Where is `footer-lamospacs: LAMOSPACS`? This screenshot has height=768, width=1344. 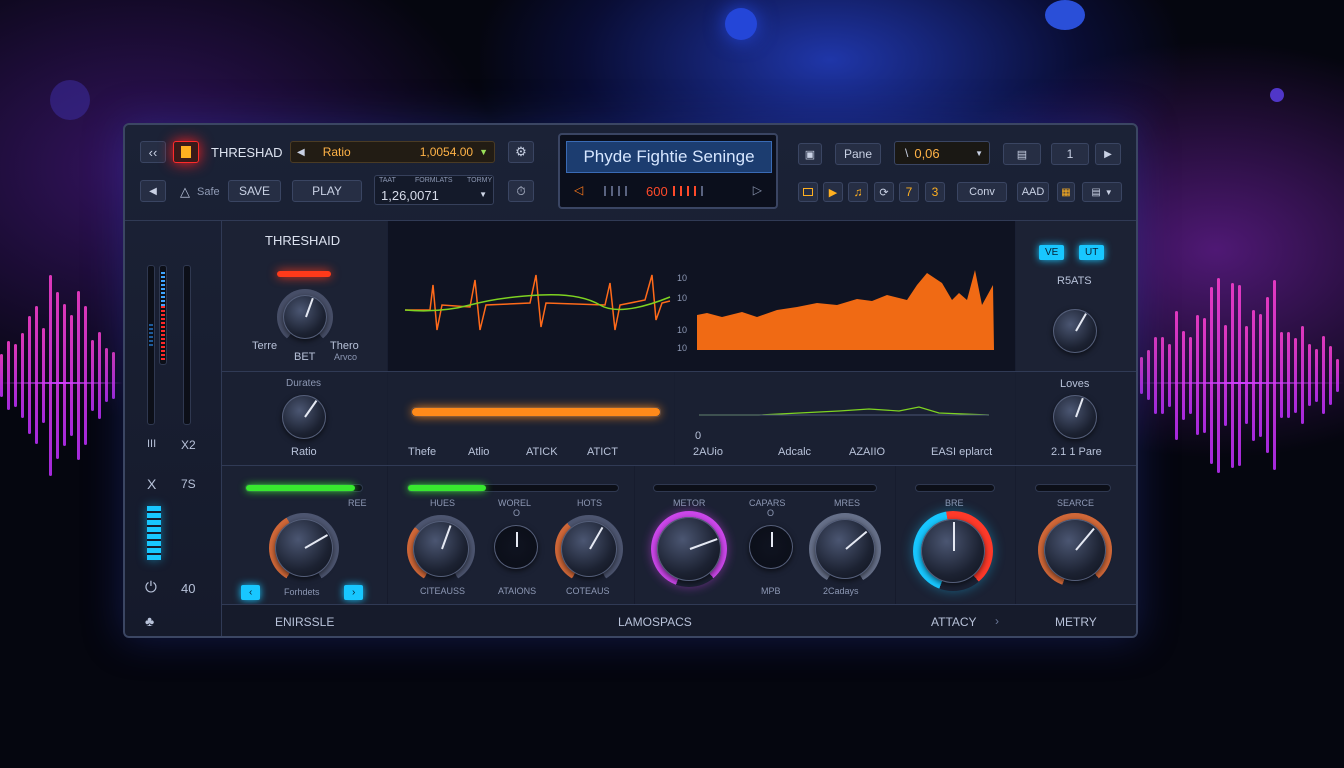
footer-lamospacs: LAMOSPACS is located at coordinates (655, 622).